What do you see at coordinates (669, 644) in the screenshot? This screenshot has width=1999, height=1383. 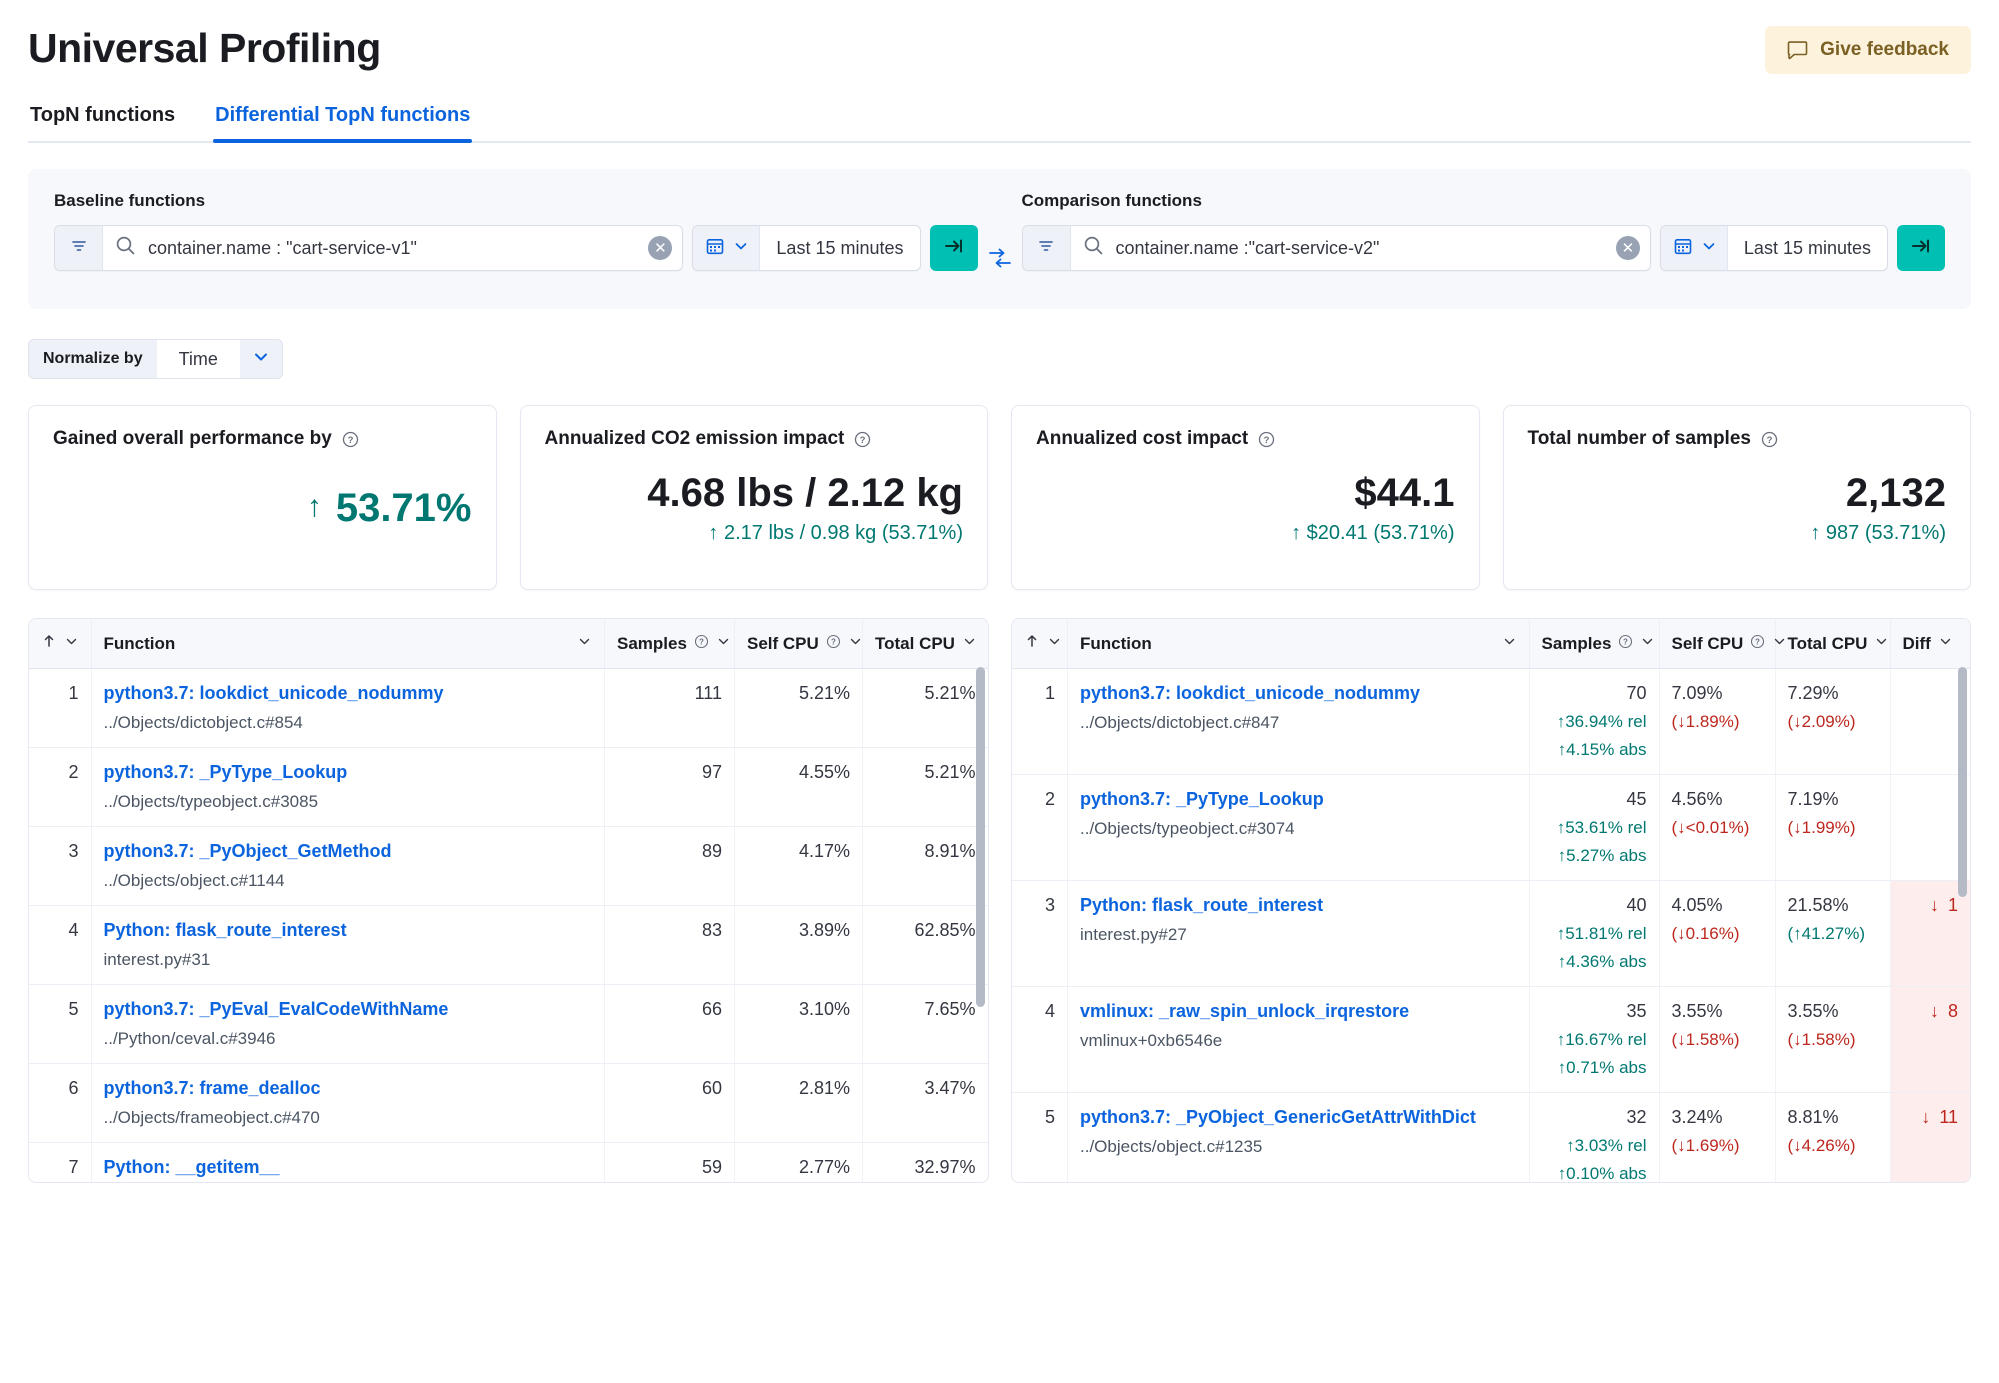 I see `baseline-column-samples: Samples ?` at bounding box center [669, 644].